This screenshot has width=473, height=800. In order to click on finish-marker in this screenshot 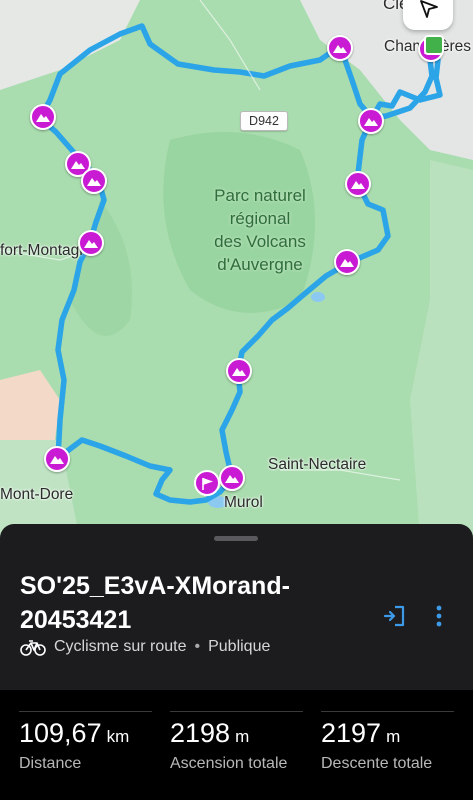, I will do `click(207, 483)`.